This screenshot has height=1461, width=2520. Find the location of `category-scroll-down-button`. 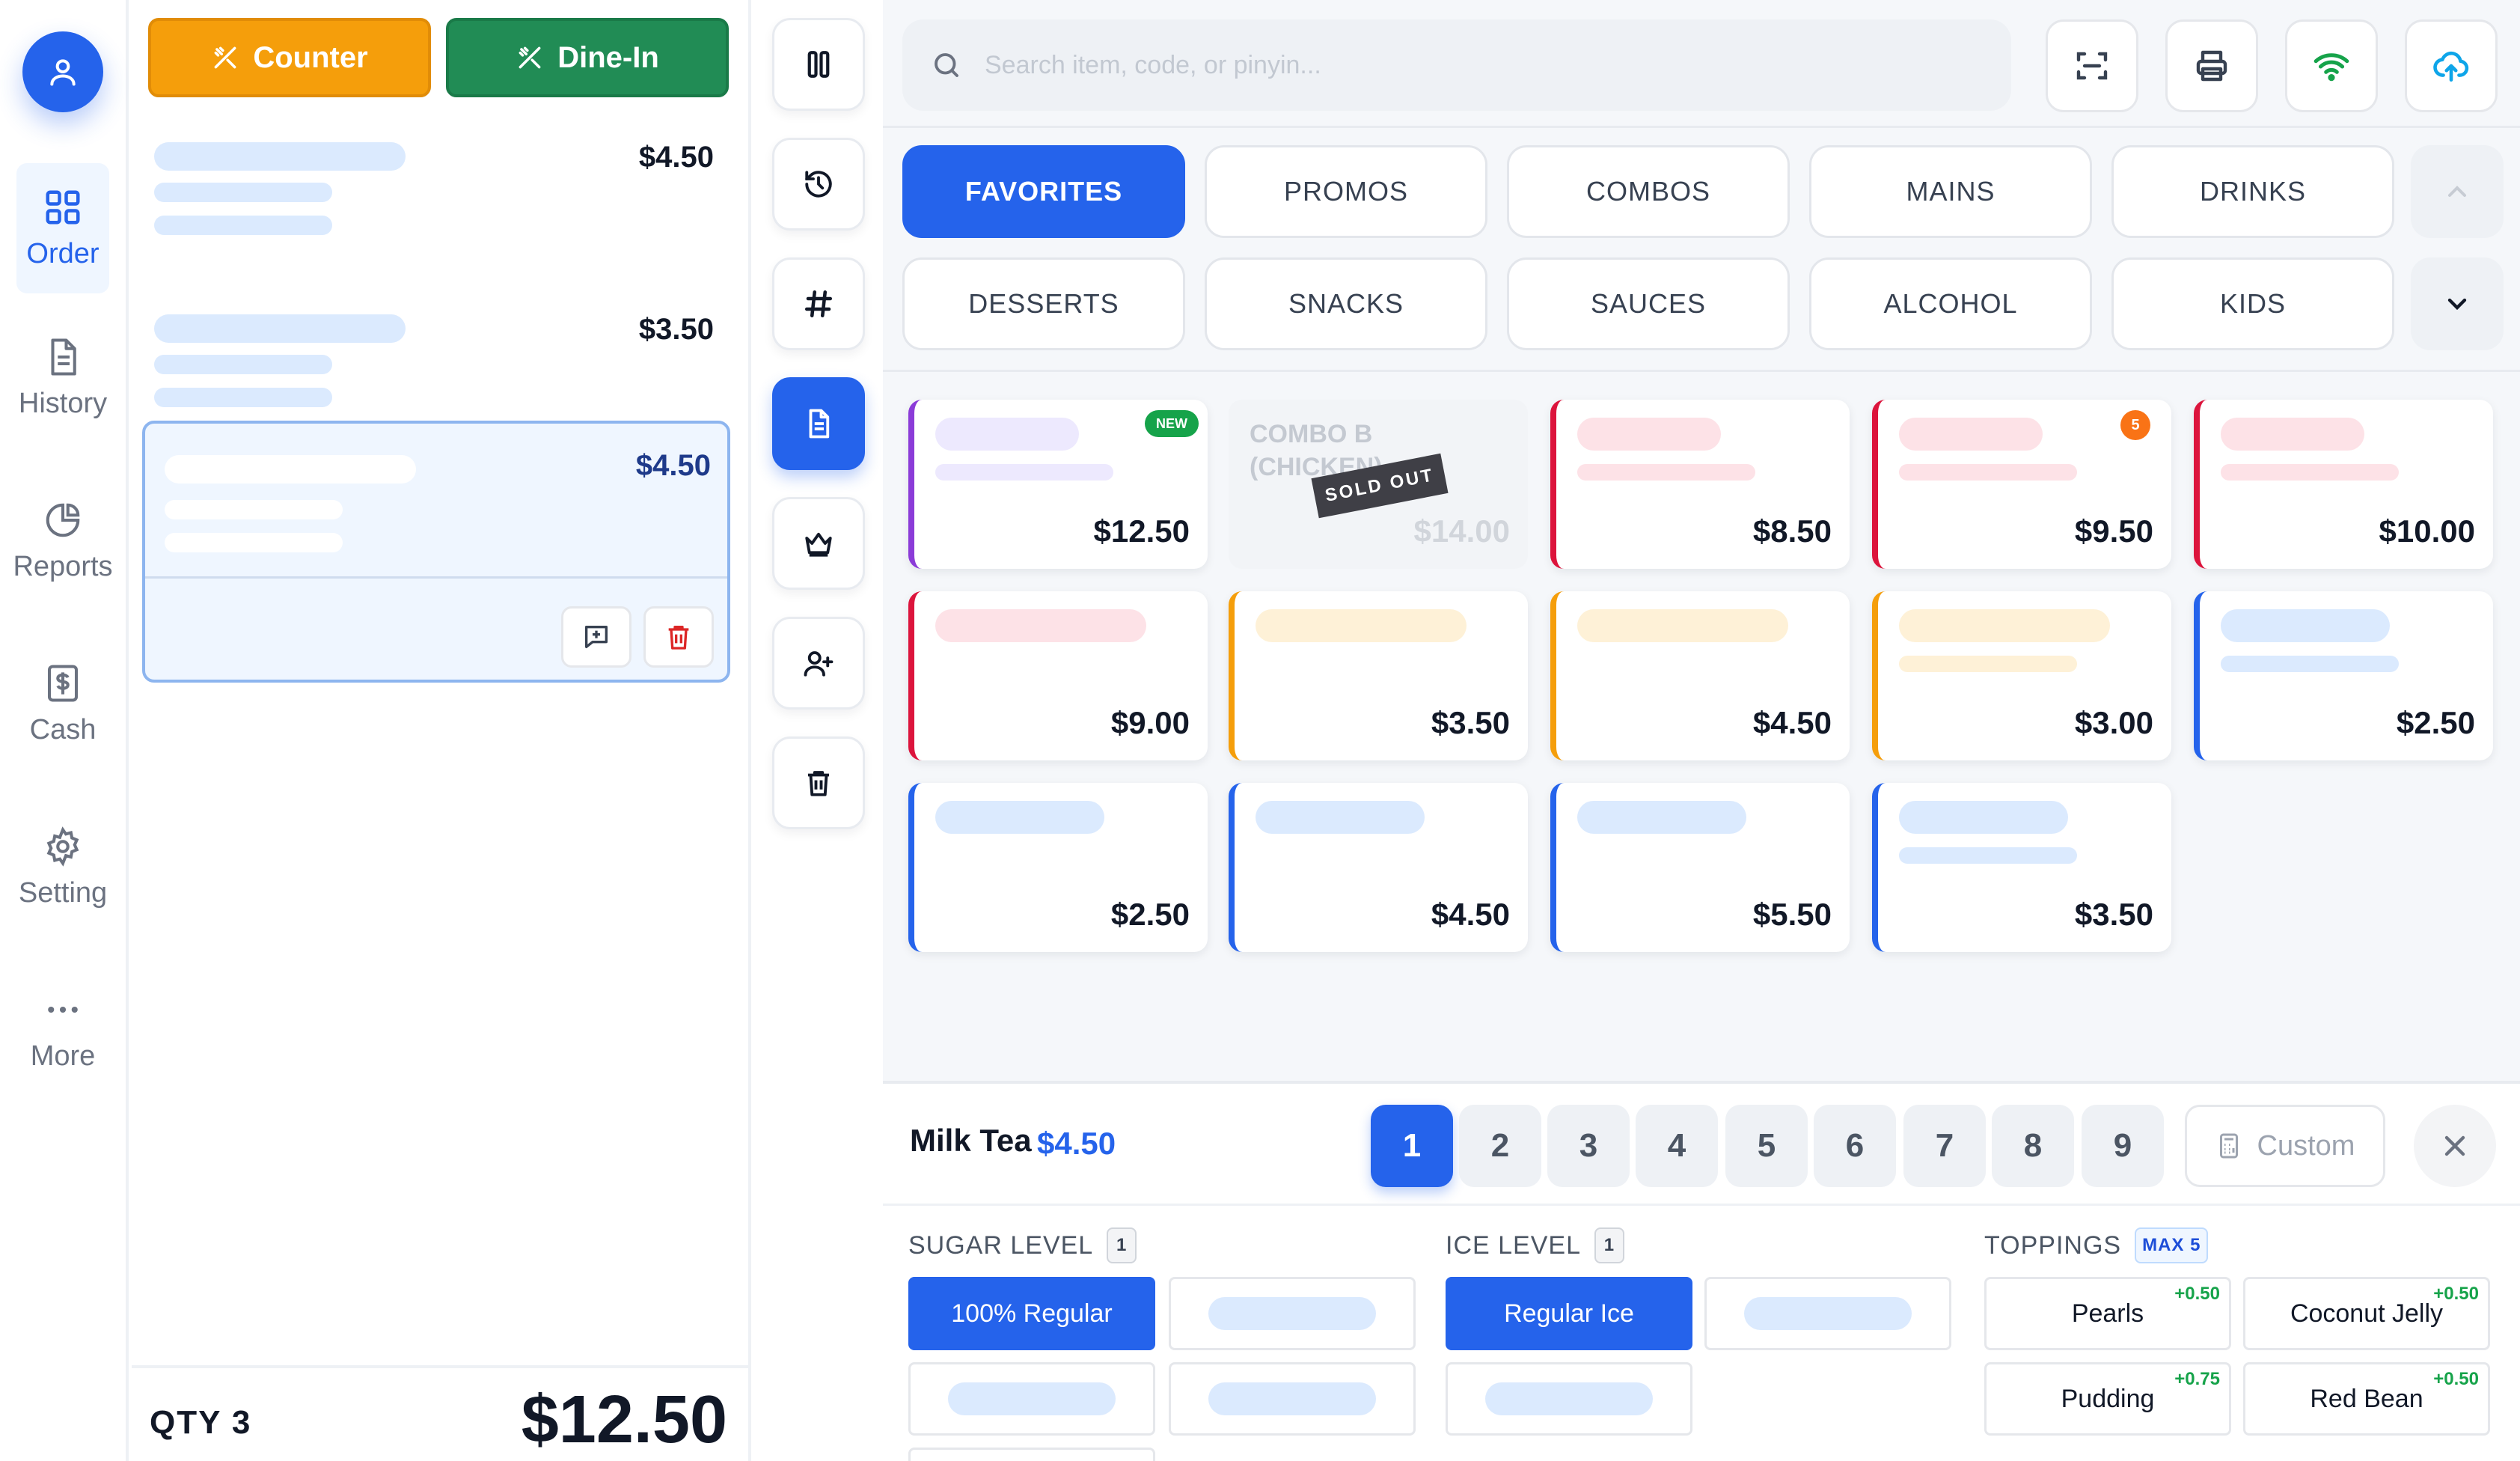

category-scroll-down-button is located at coordinates (2457, 303).